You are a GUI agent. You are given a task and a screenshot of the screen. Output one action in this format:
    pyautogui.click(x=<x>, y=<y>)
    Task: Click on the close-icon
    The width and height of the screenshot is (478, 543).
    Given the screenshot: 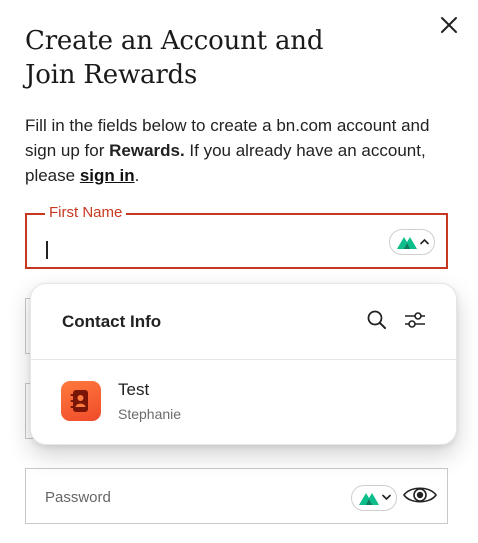 What is the action you would take?
    pyautogui.click(x=449, y=25)
    